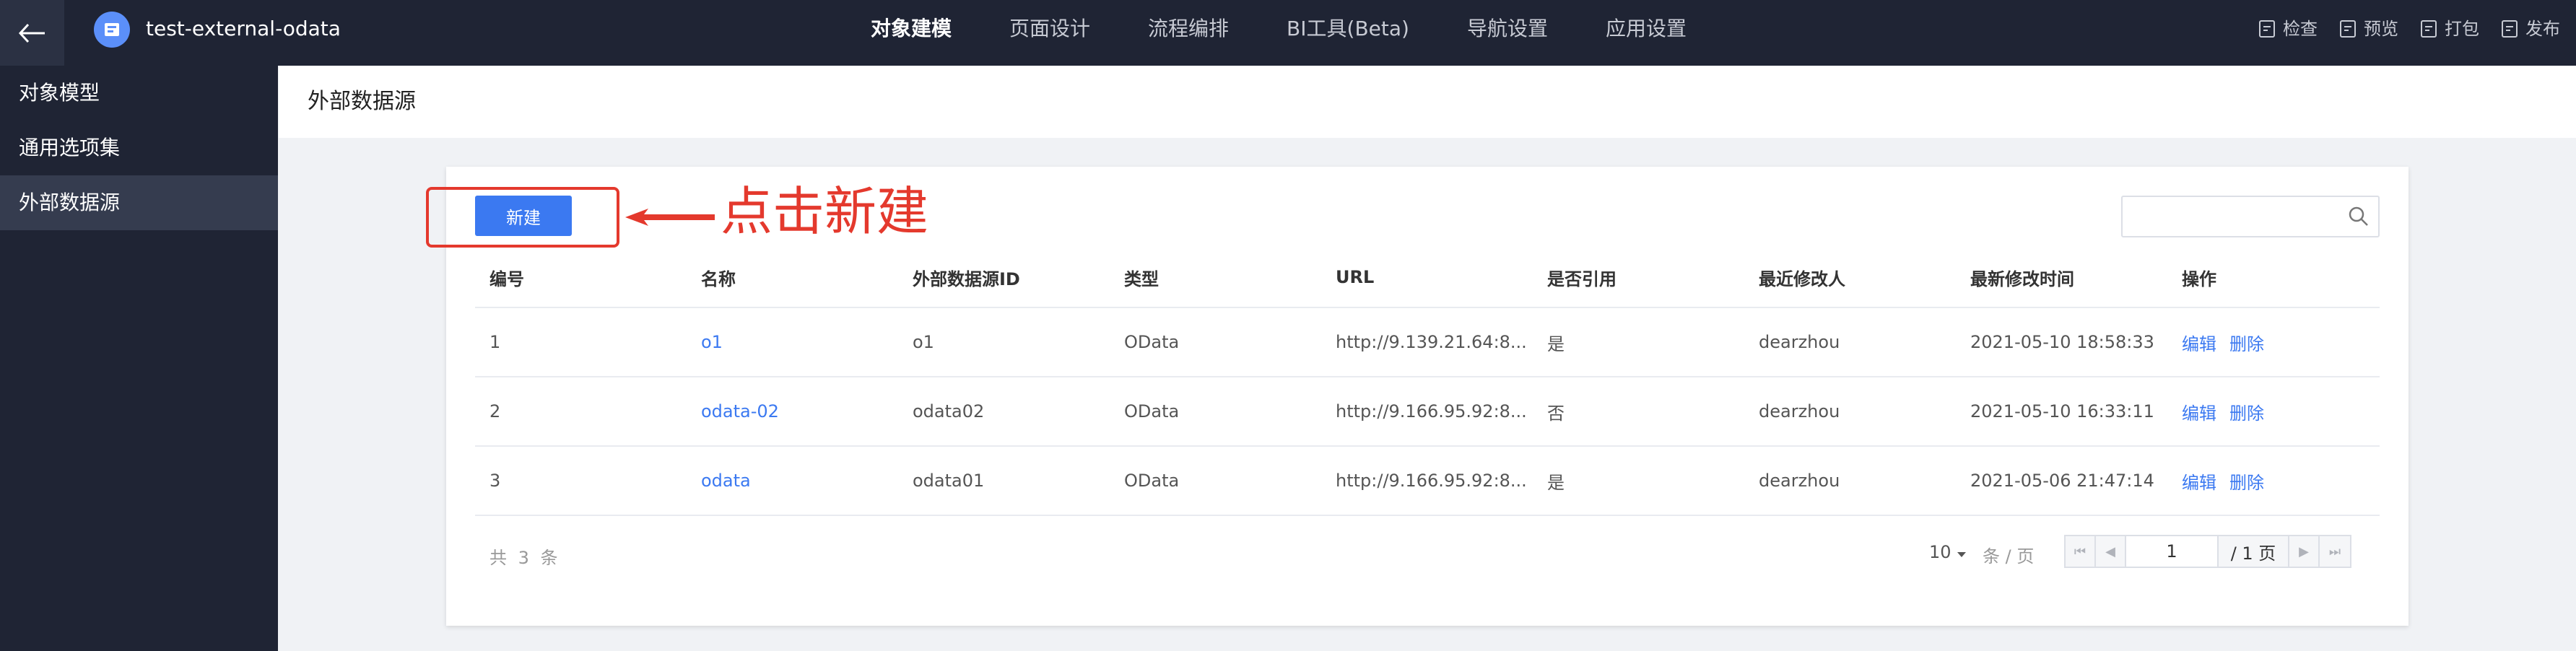 The width and height of the screenshot is (2576, 651). I want to click on cell-source-id: o1, so click(924, 342).